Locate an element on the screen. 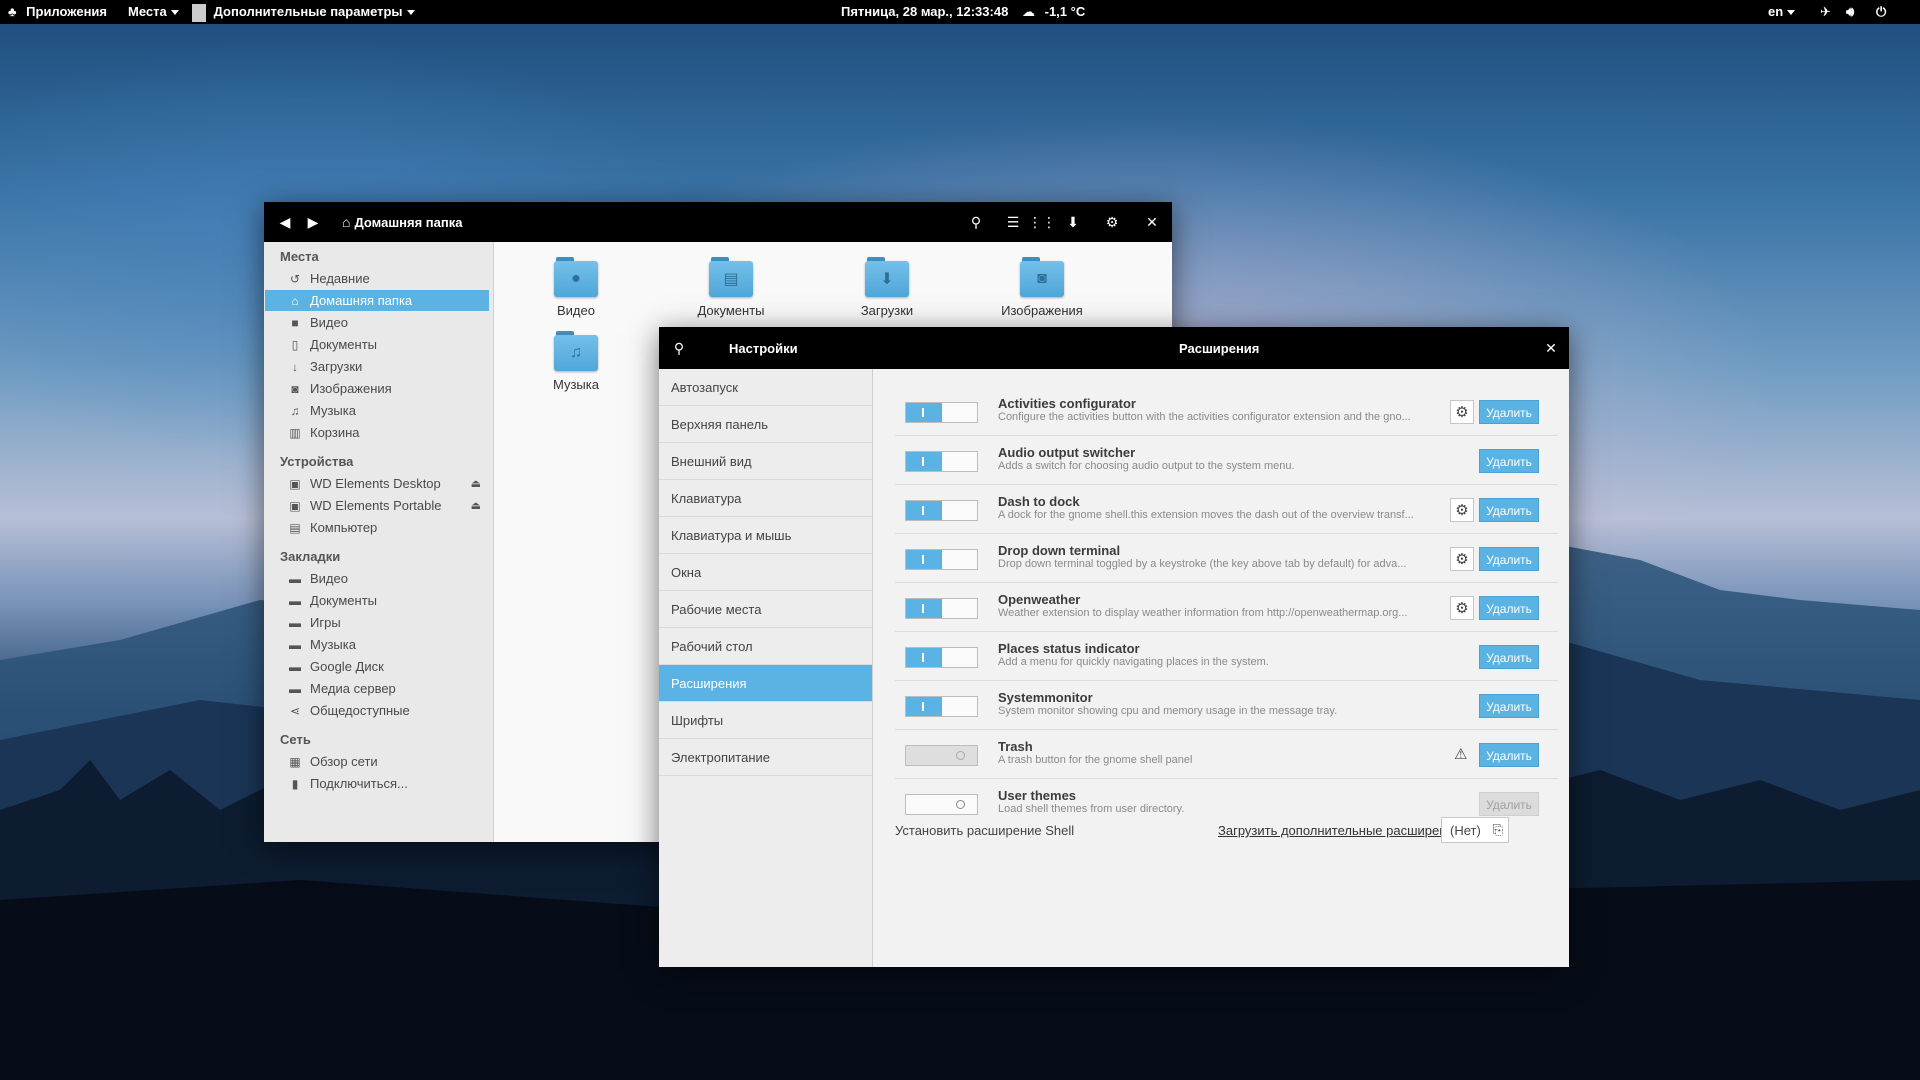  more-extensions-link: Загрузить дополнительные расширения is located at coordinates (1339, 830).